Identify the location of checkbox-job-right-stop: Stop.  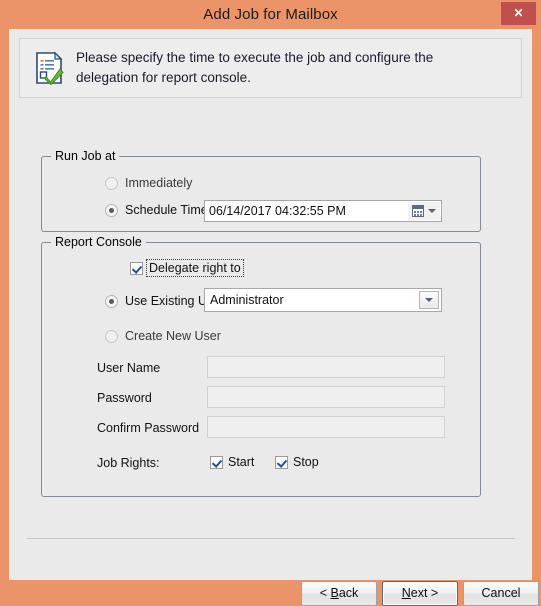
(297, 462).